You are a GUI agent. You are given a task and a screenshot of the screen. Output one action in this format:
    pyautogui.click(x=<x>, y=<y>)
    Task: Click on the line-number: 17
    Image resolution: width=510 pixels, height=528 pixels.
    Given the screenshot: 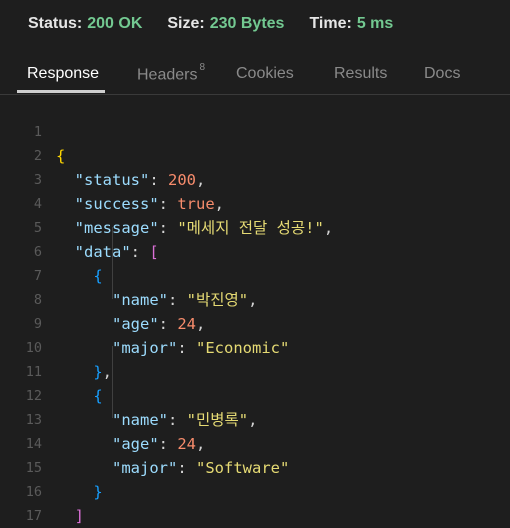 What is the action you would take?
    pyautogui.click(x=33, y=516)
    